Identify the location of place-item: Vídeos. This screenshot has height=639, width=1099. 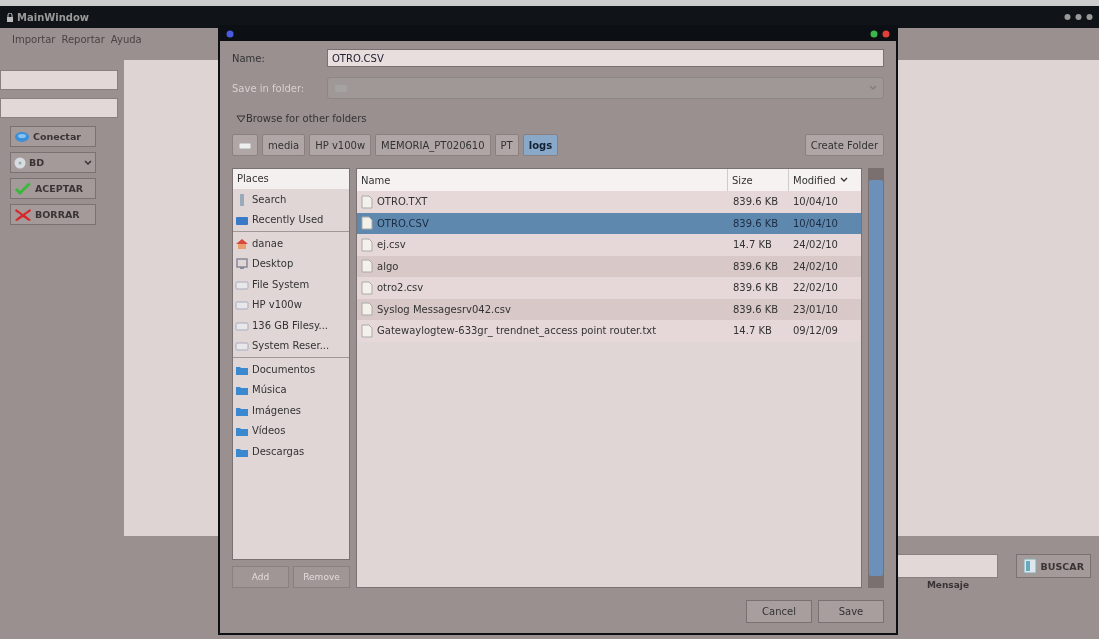
(291, 430).